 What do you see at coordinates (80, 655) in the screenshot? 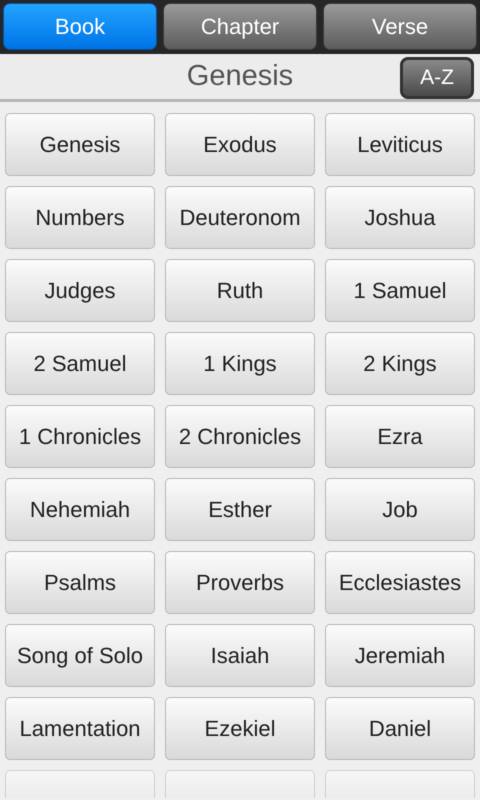
I see `book-button: Song of Solo` at bounding box center [80, 655].